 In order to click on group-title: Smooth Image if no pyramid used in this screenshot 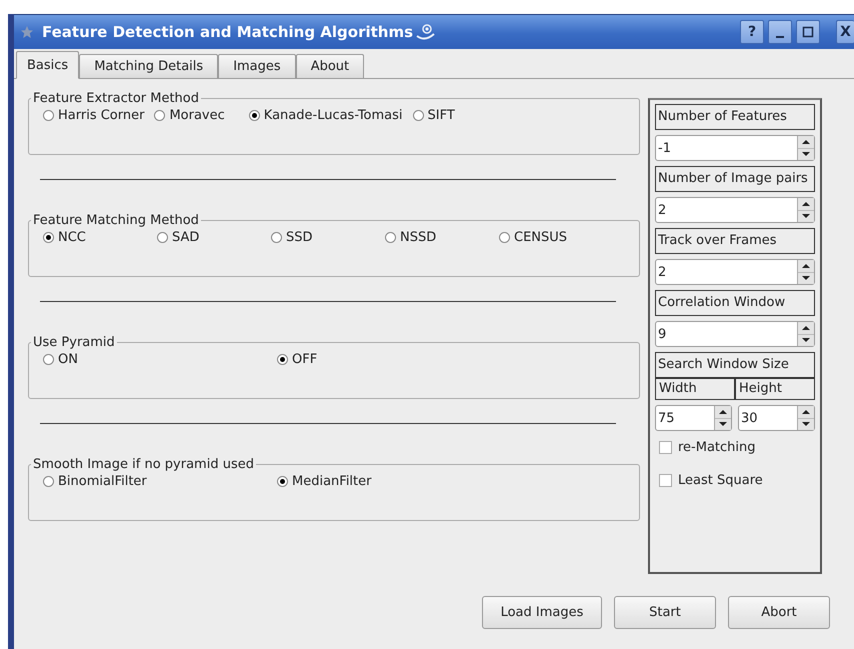, I will do `click(143, 464)`.